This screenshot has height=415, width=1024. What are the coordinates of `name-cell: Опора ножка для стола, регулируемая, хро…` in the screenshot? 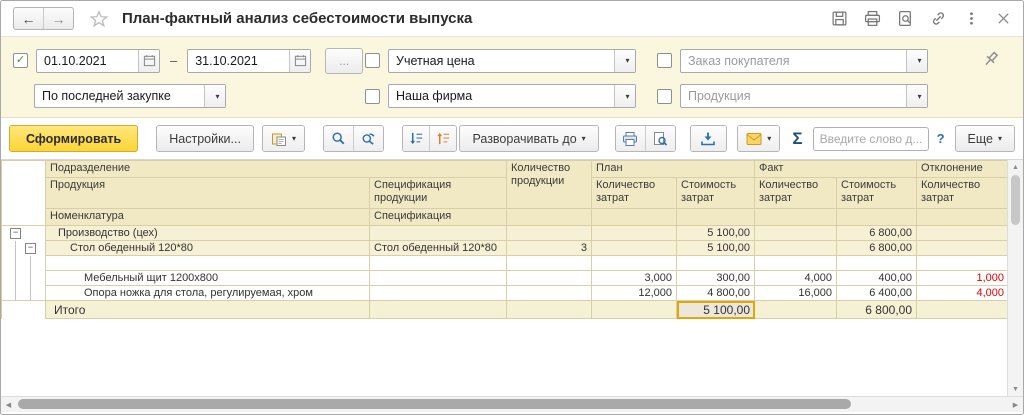 It's located at (207, 293).